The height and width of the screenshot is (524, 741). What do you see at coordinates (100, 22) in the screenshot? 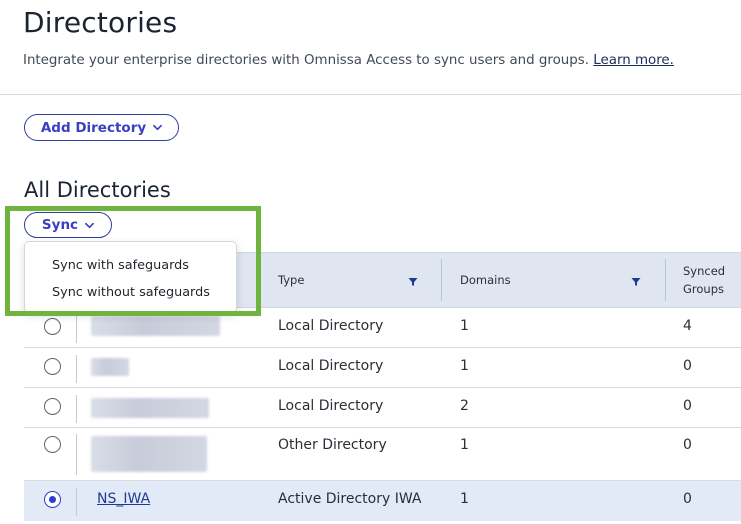
I see `page-title: Directories` at bounding box center [100, 22].